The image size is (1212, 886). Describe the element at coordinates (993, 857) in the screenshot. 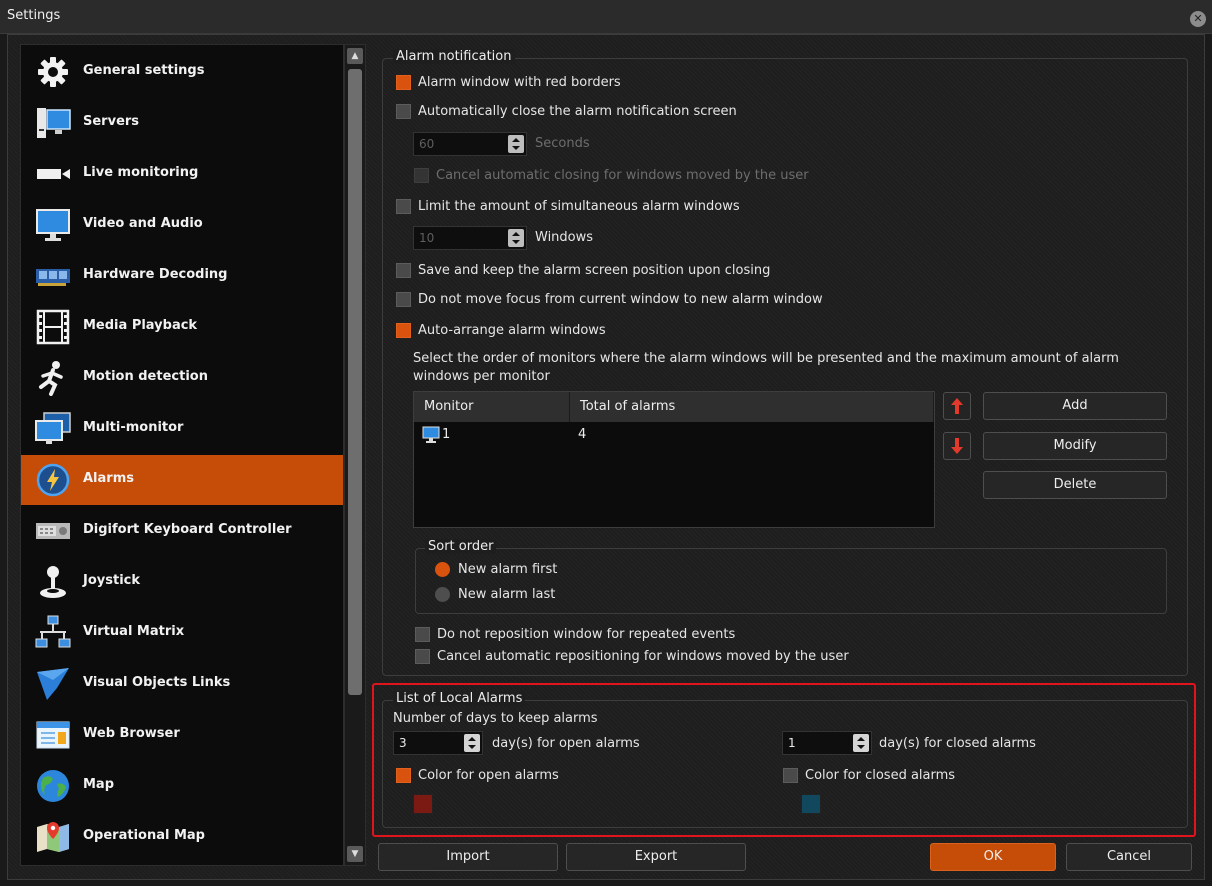

I see `ok-button: OK` at that location.